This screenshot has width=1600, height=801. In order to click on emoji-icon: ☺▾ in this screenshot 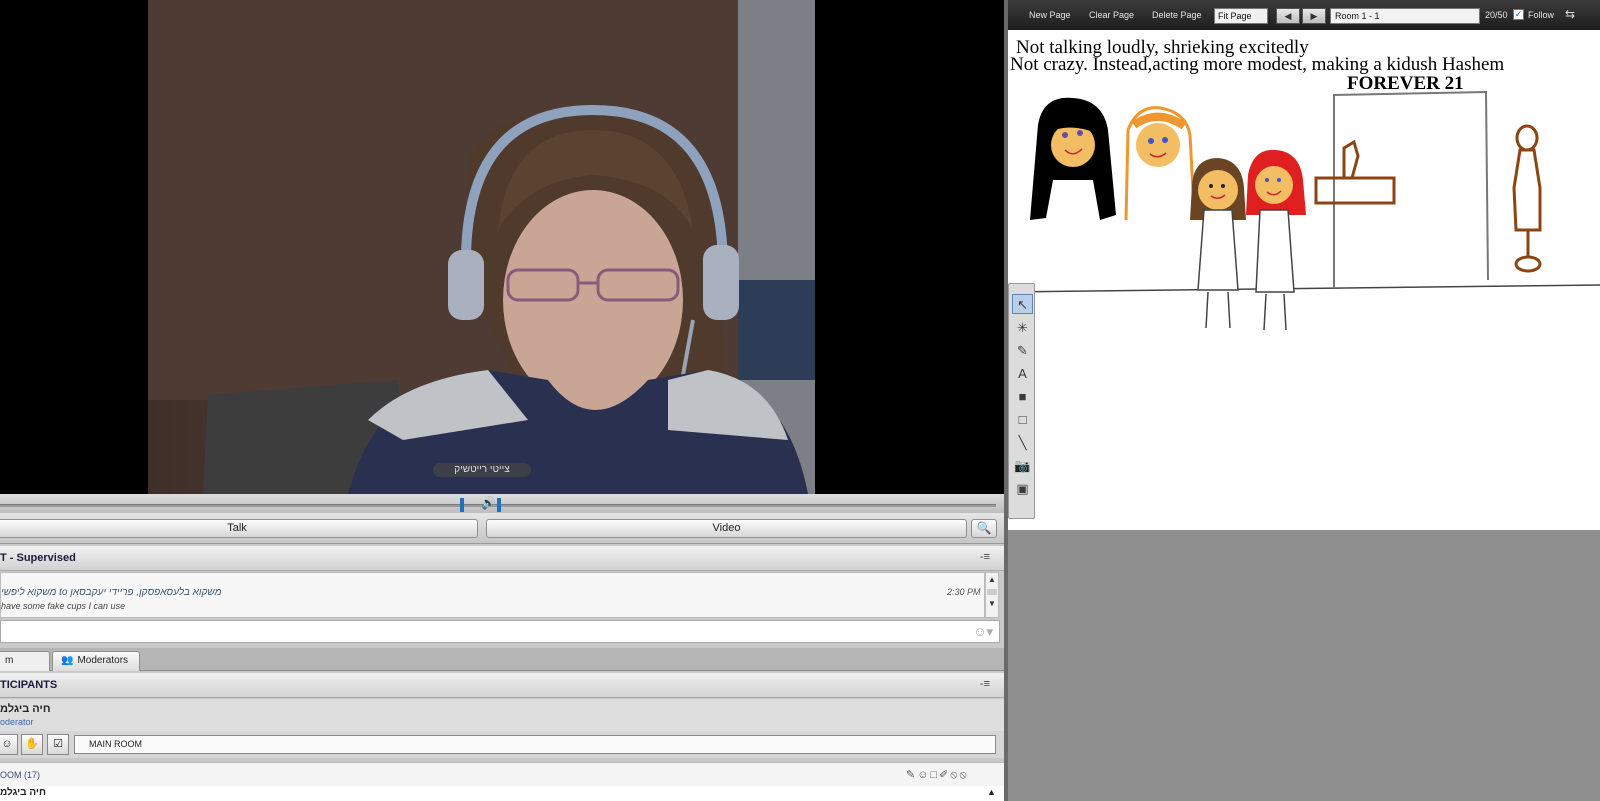, I will do `click(983, 632)`.